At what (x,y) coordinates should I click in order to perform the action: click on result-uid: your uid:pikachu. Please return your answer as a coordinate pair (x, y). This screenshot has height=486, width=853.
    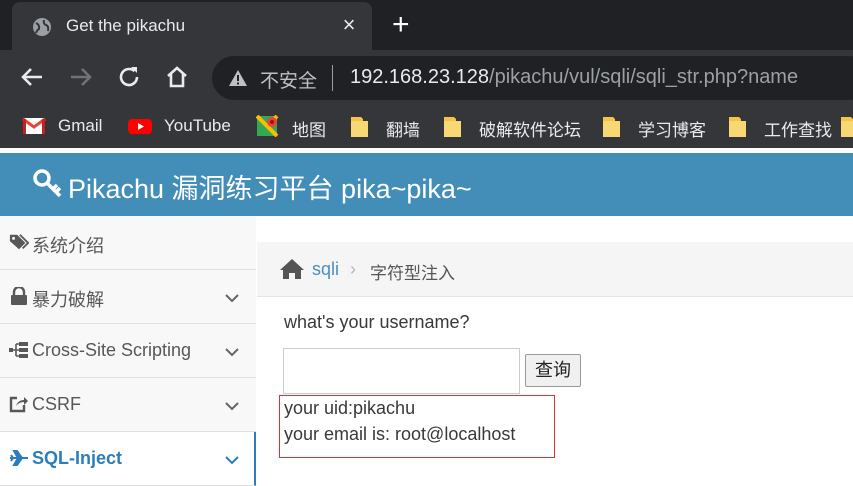
    Looking at the image, I should click on (350, 408).